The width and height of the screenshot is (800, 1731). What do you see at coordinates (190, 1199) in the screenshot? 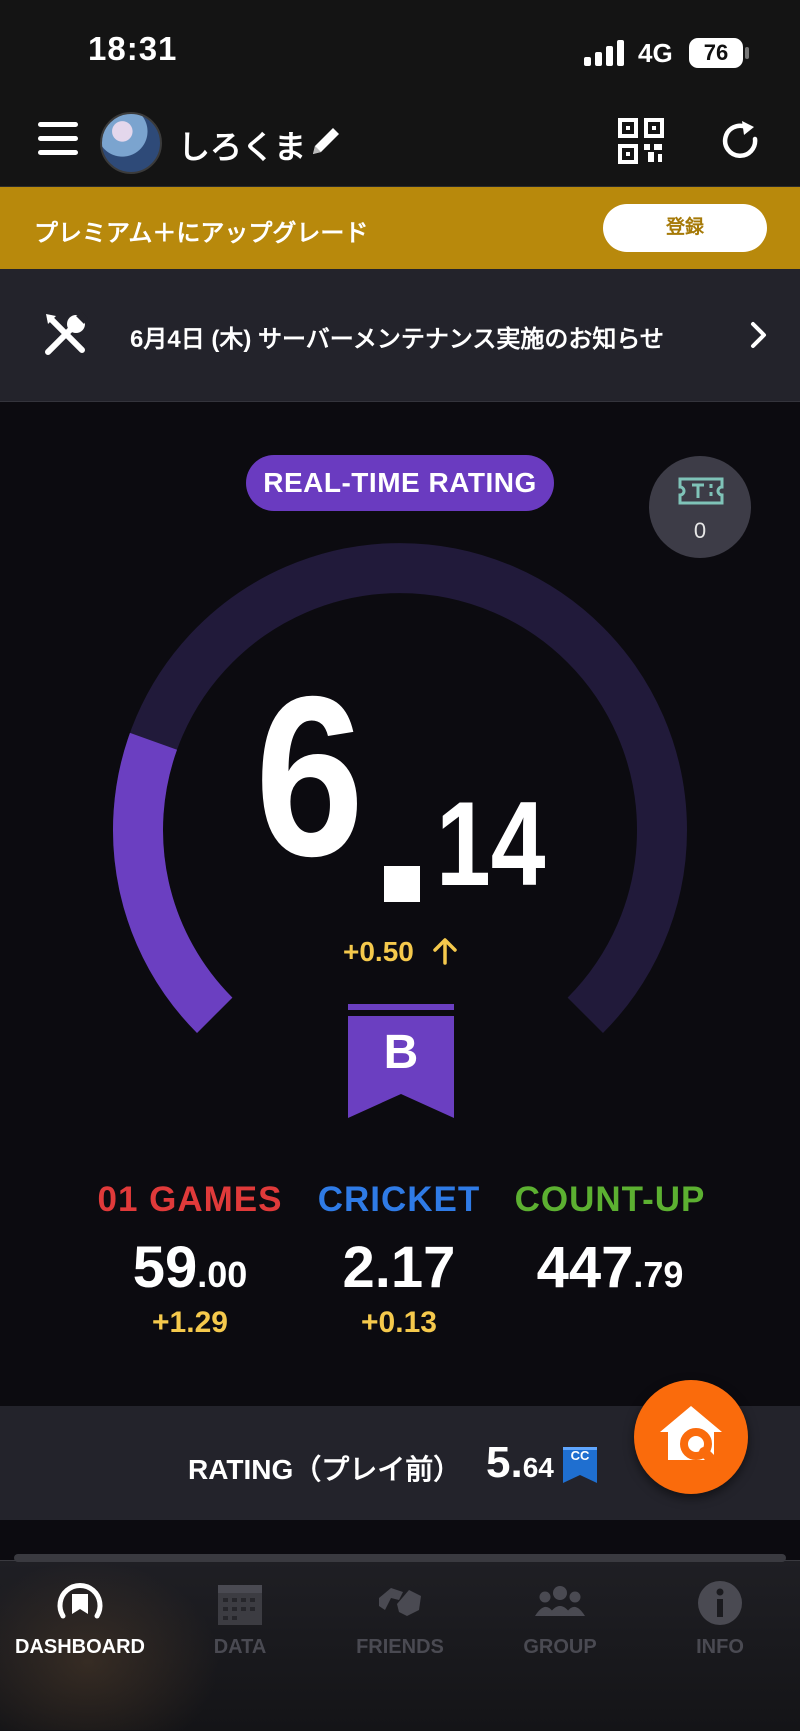
I see `stat-title-01-games: 01 GAMES` at bounding box center [190, 1199].